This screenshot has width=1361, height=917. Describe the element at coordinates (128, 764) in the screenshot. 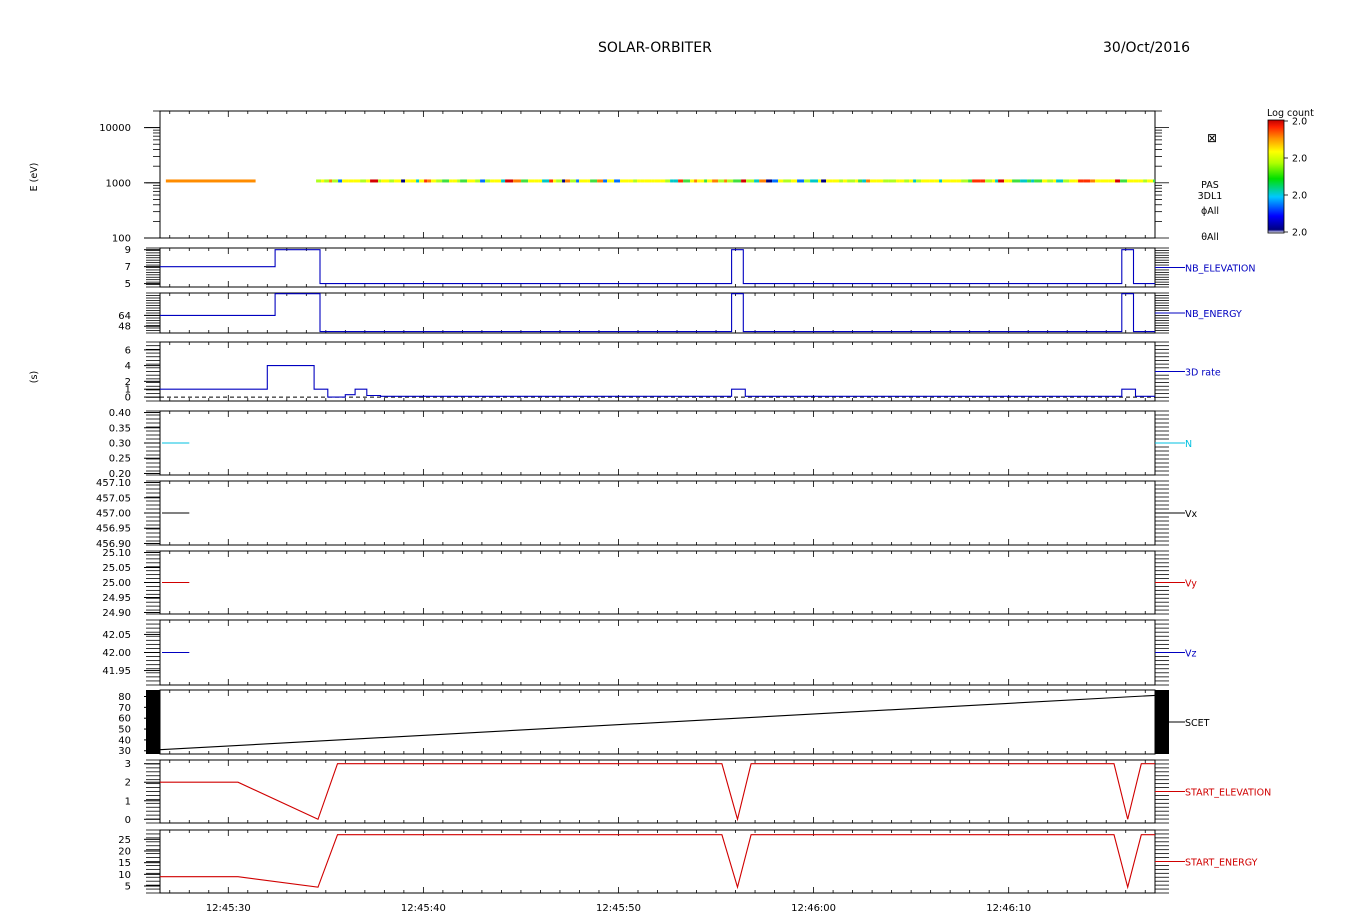

I see `y-tick-label: 3` at that location.